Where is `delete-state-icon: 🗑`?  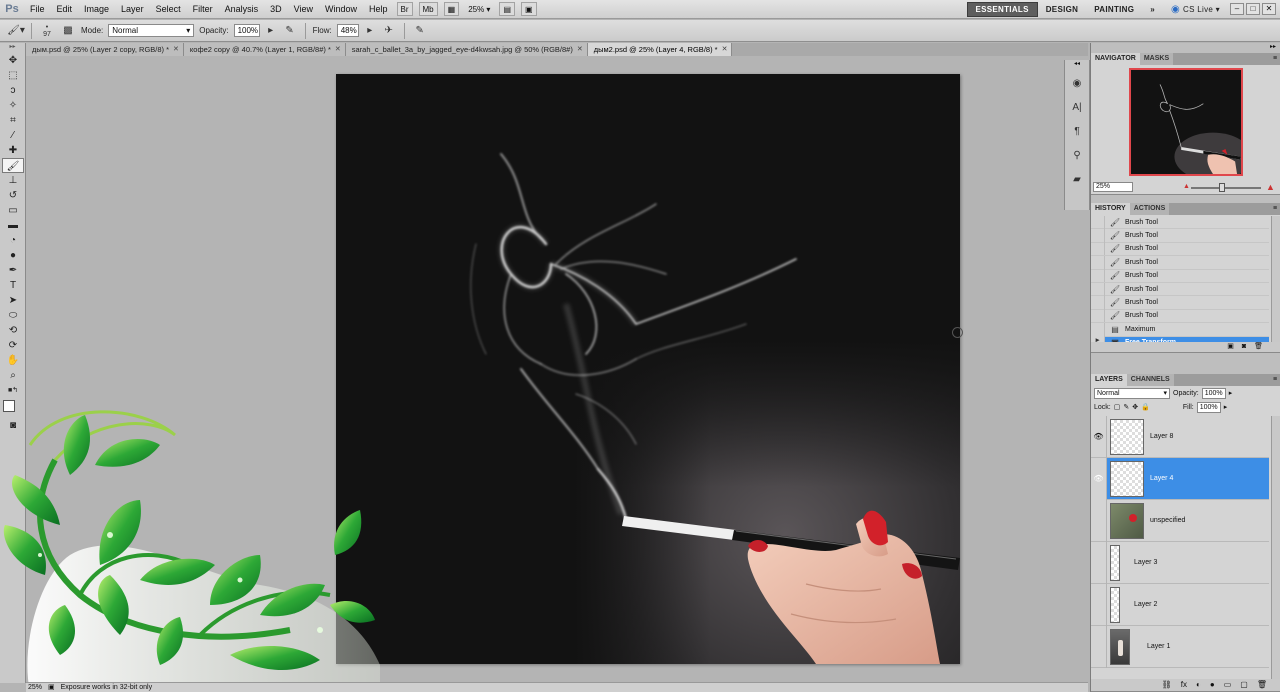
delete-state-icon: 🗑 is located at coordinates (1258, 347).